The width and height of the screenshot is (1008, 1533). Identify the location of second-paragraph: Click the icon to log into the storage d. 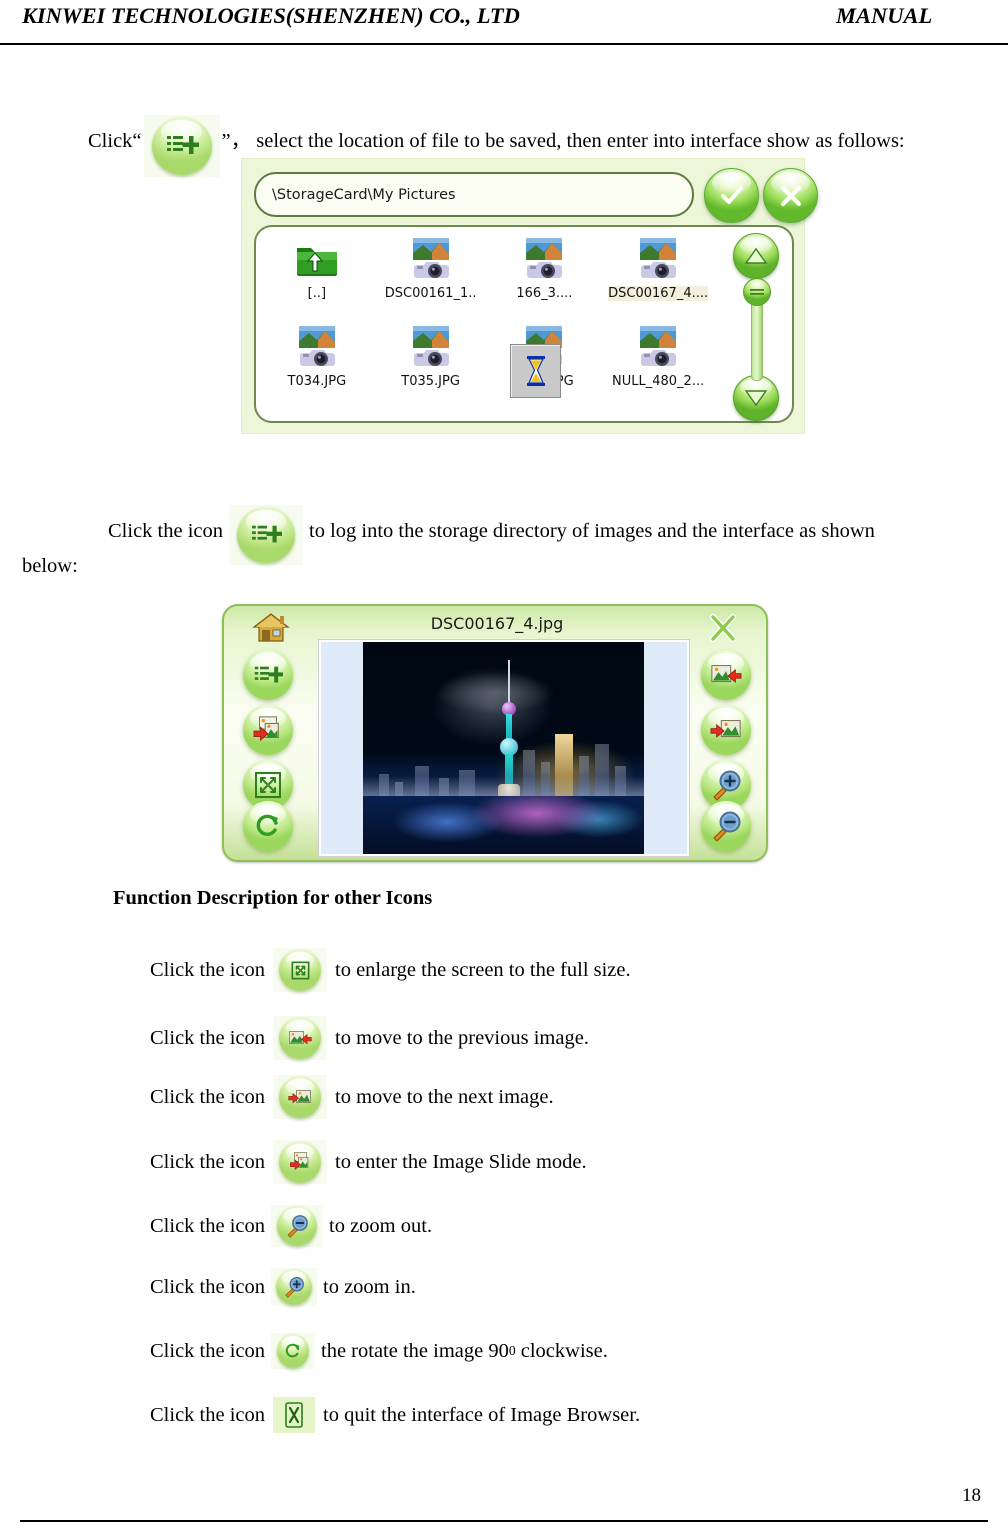
(491, 535).